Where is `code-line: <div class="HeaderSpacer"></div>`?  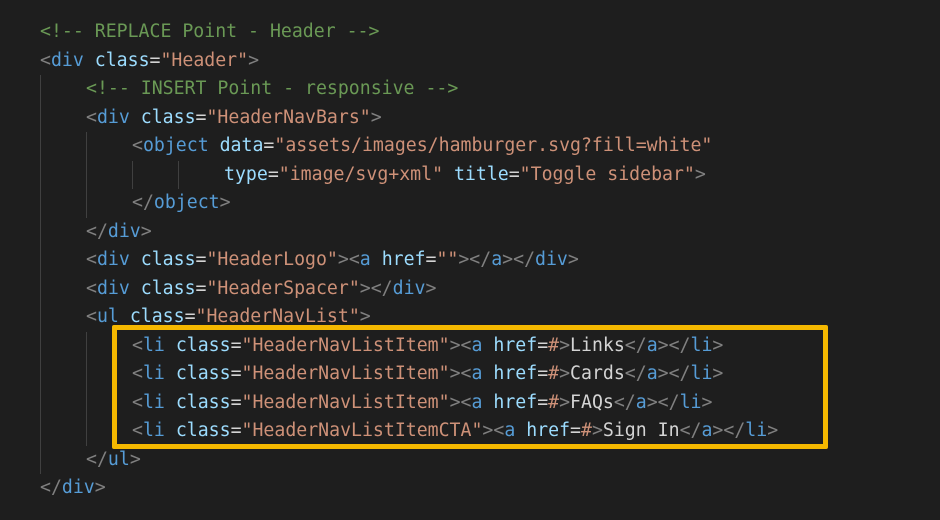 code-line: <div class="HeaderSpacer"></div> is located at coordinates (261, 289).